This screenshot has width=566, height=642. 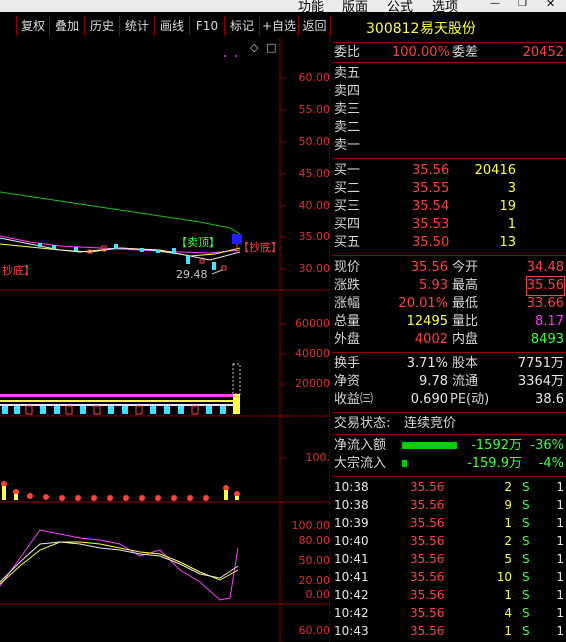 I want to click on diamond-icon: ◇, so click(x=254, y=47).